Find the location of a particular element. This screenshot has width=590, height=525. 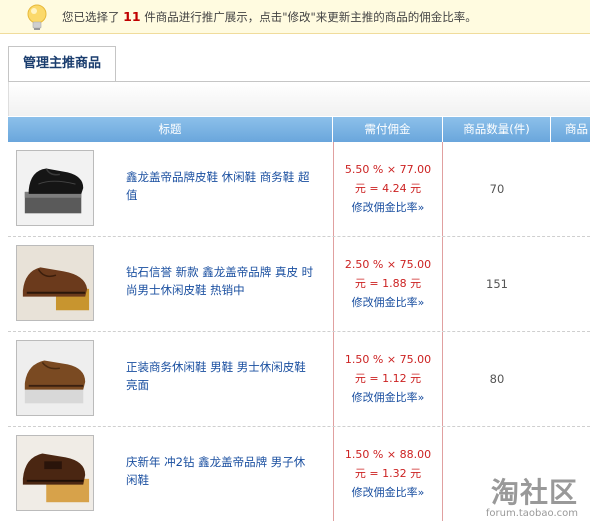

column-header-more: 商品 is located at coordinates (570, 129).